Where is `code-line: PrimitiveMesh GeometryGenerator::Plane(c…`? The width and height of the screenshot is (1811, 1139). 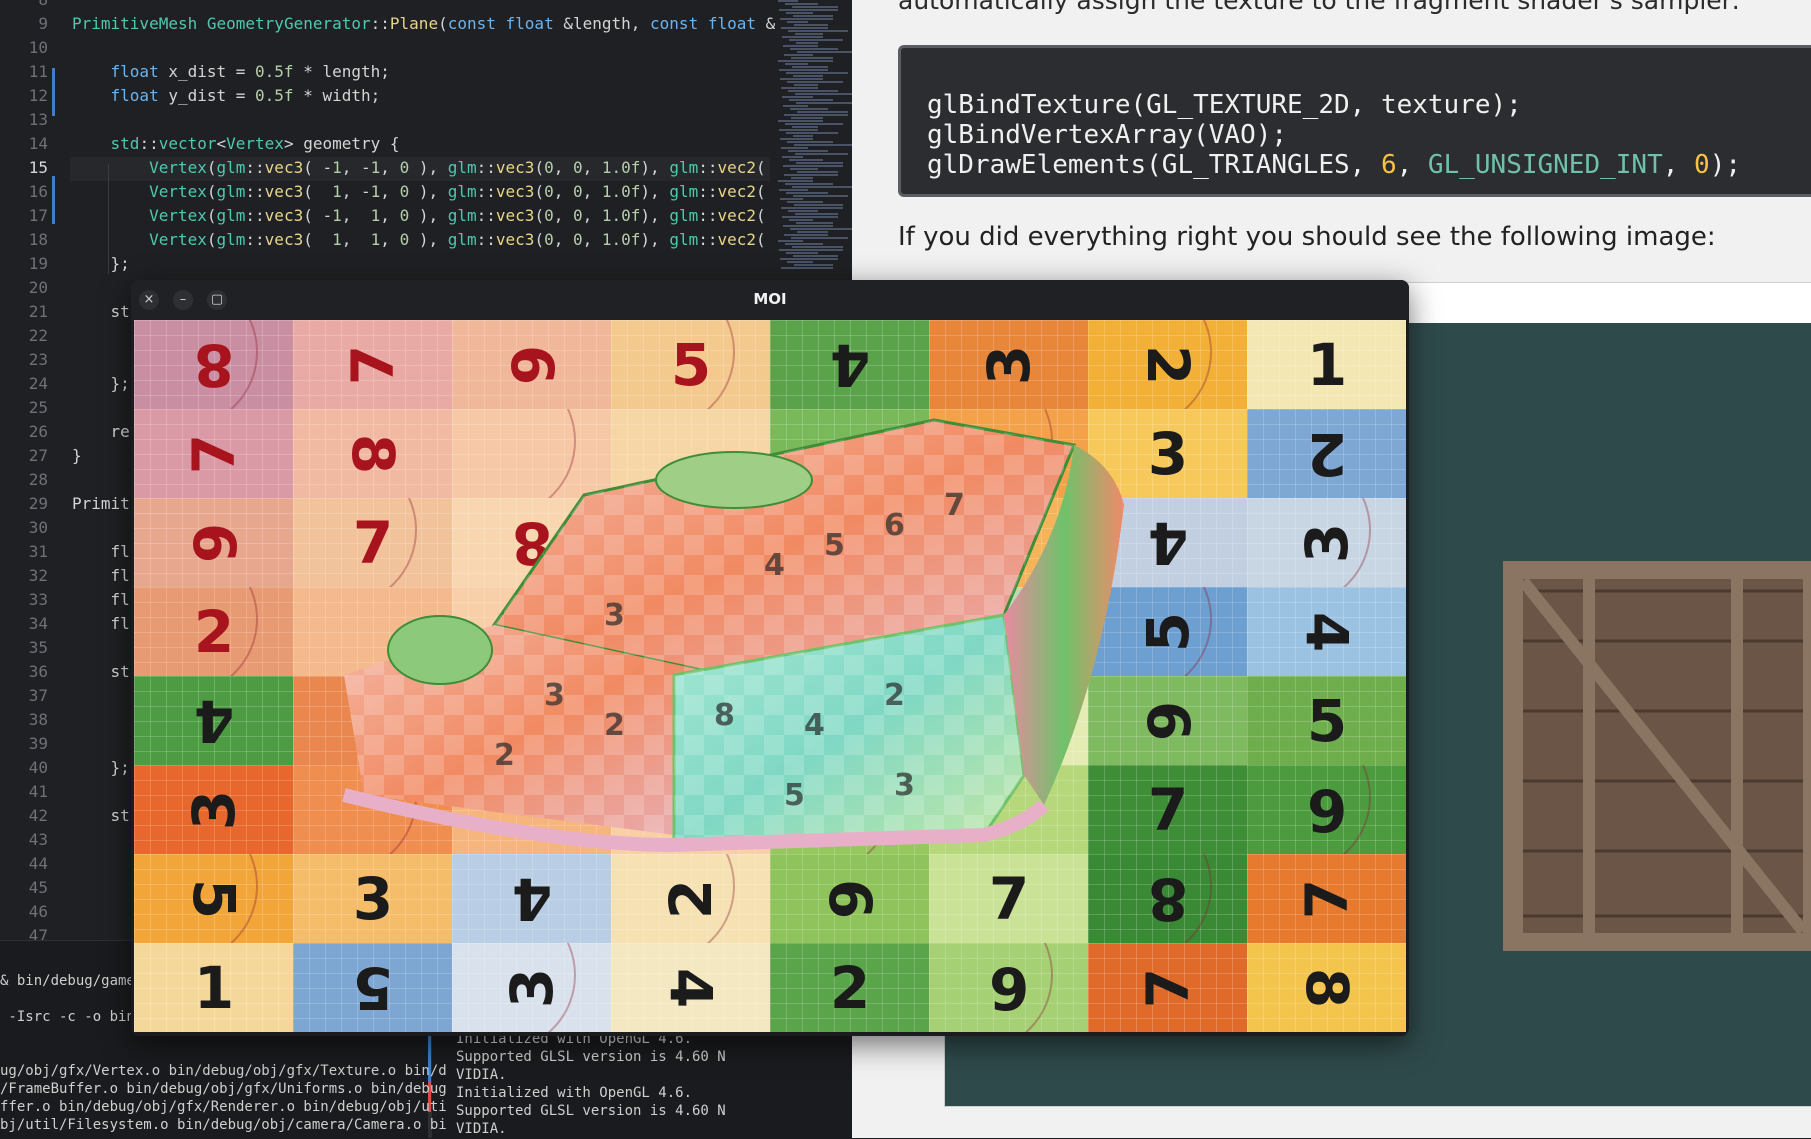 code-line: PrimitiveMesh GeometryGenerator::Plane(c… is located at coordinates (424, 23).